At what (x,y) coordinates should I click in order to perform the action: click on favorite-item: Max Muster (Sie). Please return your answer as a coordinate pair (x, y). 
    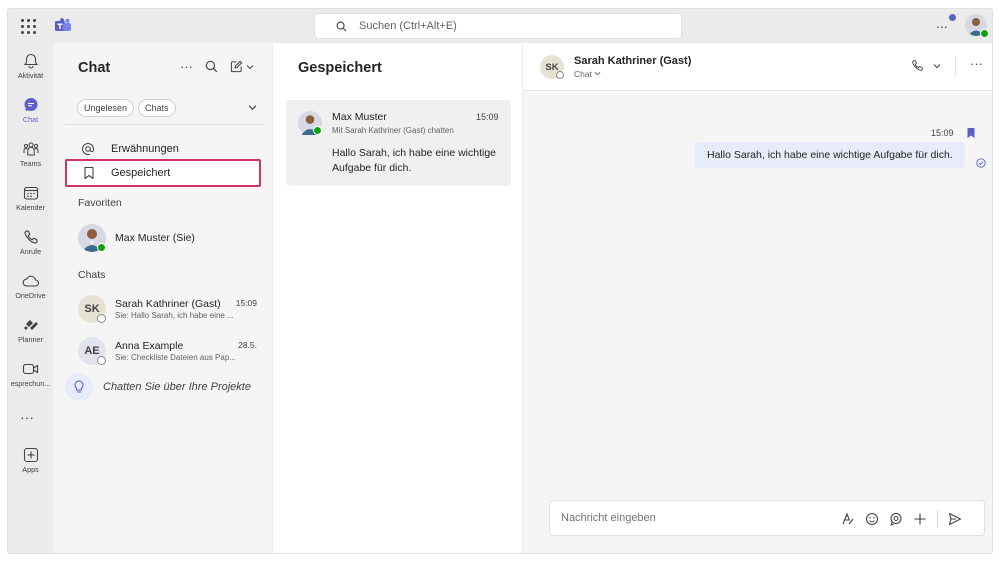
    Looking at the image, I should click on (170, 238).